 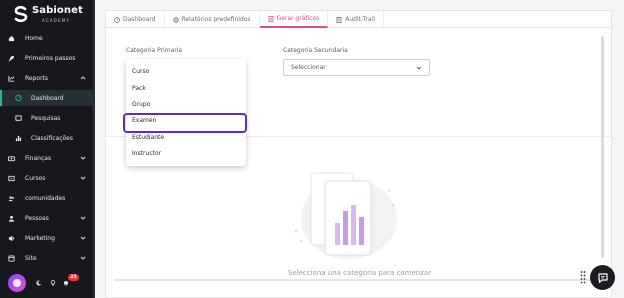 I want to click on megaphone-icon, so click(x=11, y=238).